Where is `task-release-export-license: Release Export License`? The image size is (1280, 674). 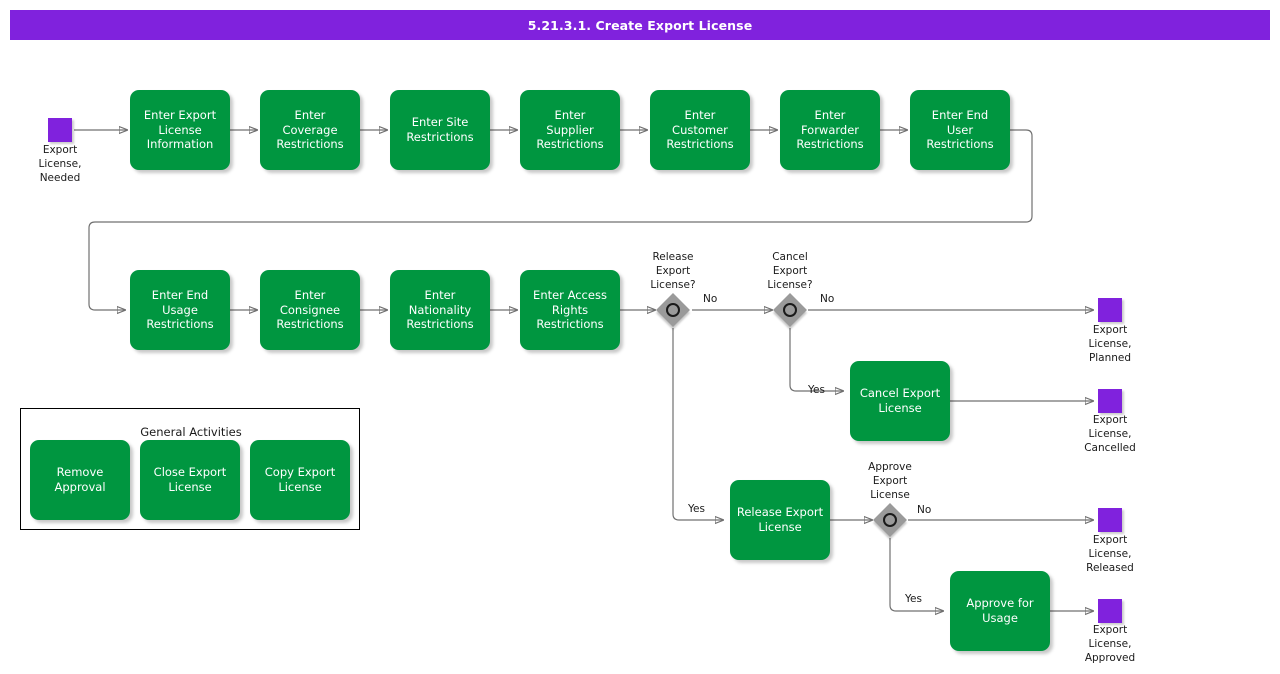
task-release-export-license: Release Export License is located at coordinates (780, 520).